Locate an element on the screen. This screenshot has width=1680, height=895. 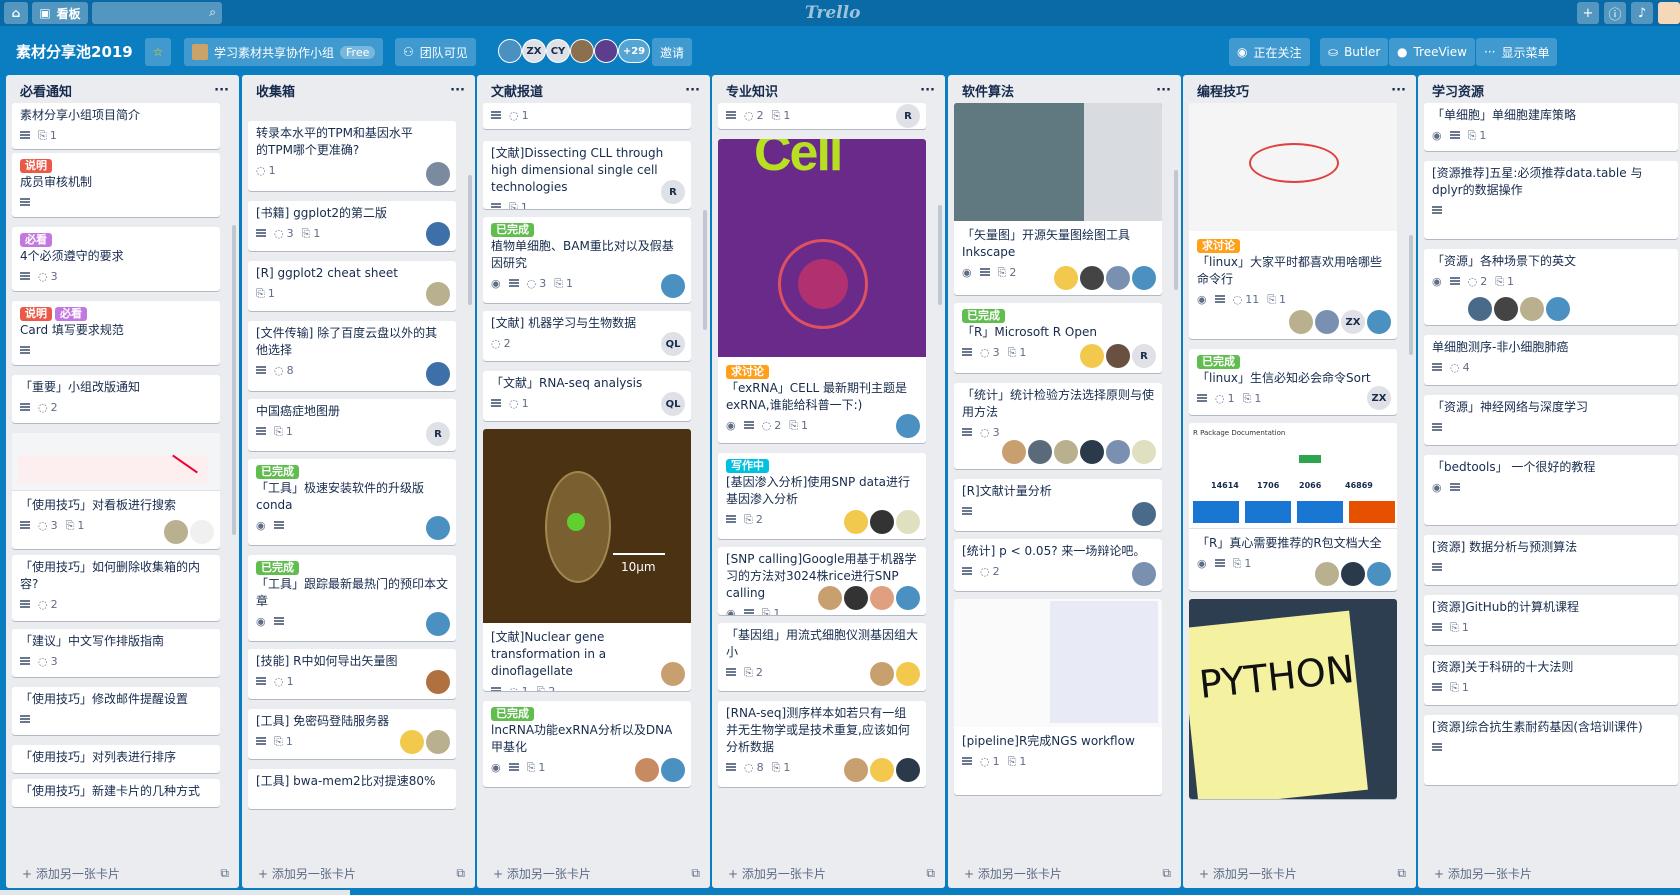
list-card: [文献] 机器学习与生物数据 ◌ 2 QL is located at coordinates (587, 336).